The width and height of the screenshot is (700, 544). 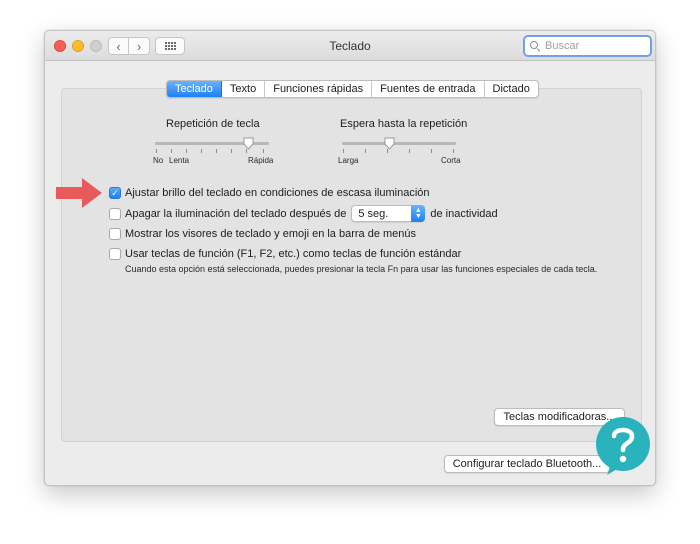 What do you see at coordinates (115, 213) in the screenshot?
I see `backlight-off-checkbox` at bounding box center [115, 213].